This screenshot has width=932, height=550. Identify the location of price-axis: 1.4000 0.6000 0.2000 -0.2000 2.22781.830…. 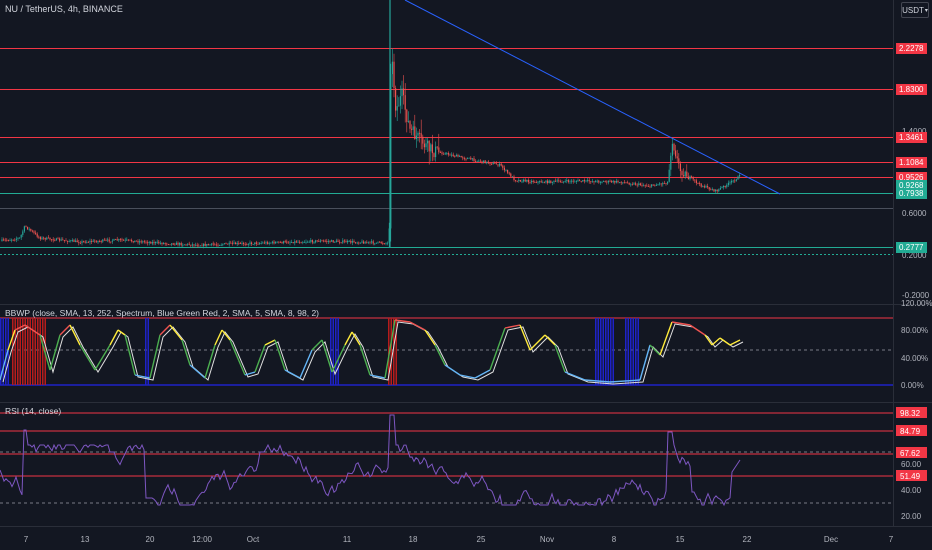
(914, 282).